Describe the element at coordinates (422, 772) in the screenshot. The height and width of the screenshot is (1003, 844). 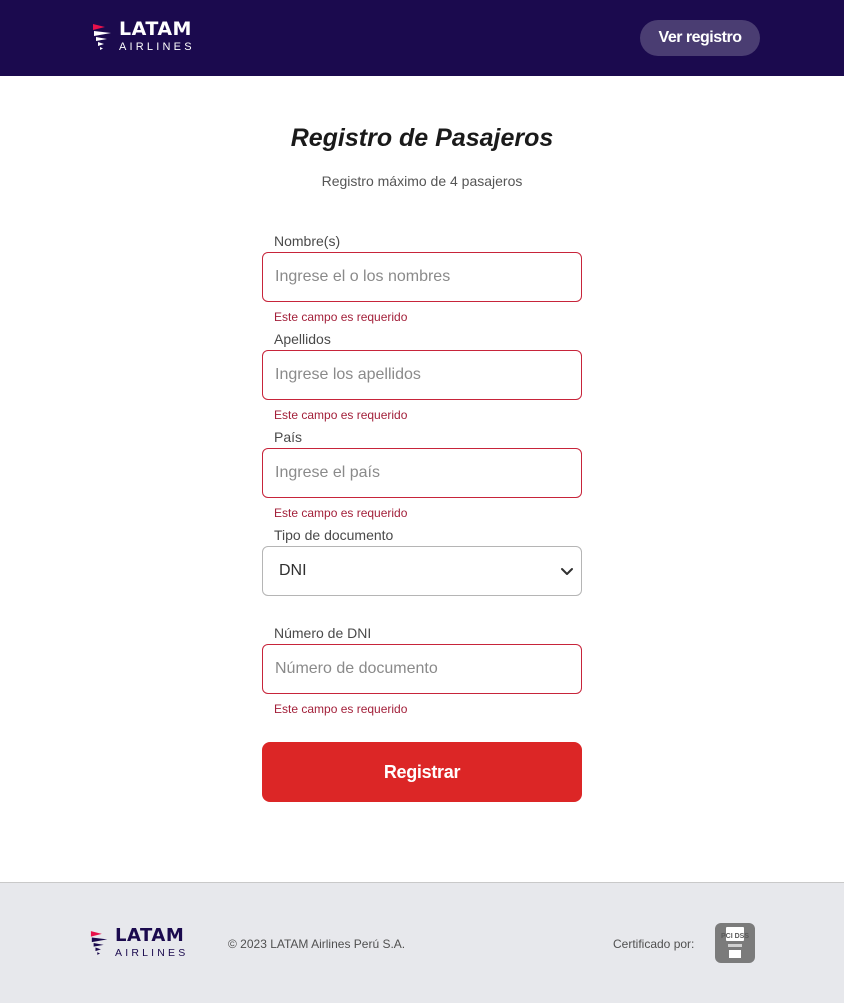
I see `register-button: Registrar` at that location.